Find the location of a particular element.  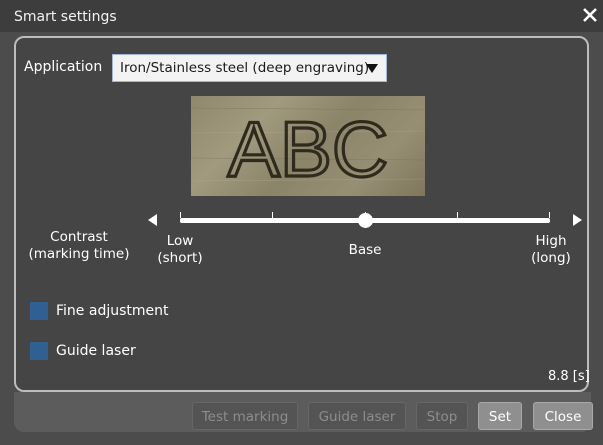

contrast-label: Contrast (marking time) is located at coordinates (79, 245).